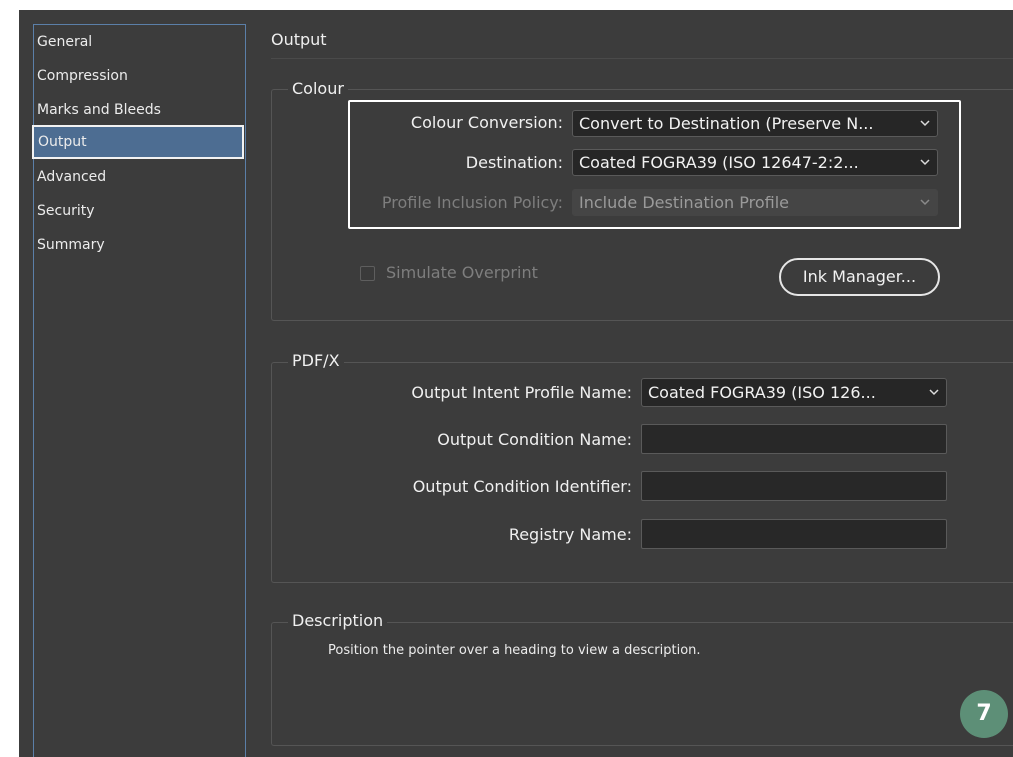 The width and height of the screenshot is (1013, 757). What do you see at coordinates (684, 202) in the screenshot?
I see `profile-inclusion-policy-value: Include Destination Profile` at bounding box center [684, 202].